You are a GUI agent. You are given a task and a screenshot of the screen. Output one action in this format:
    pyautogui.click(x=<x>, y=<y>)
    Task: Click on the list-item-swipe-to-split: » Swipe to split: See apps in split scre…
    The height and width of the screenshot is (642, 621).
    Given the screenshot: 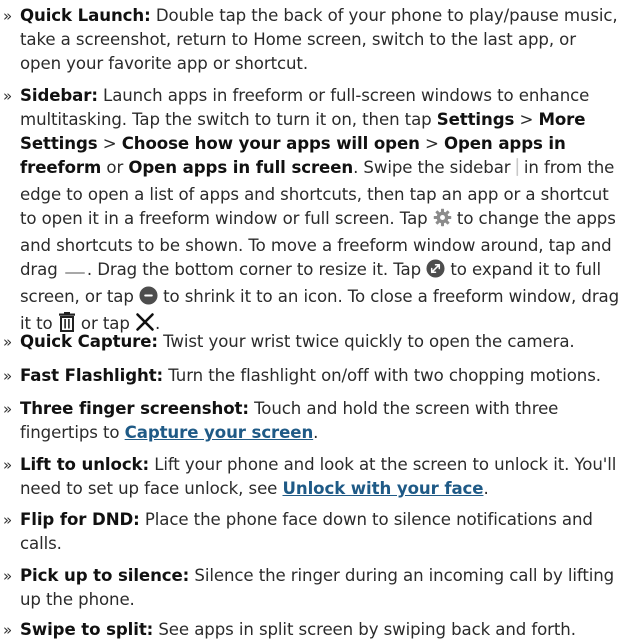 What is the action you would take?
    pyautogui.click(x=310, y=630)
    